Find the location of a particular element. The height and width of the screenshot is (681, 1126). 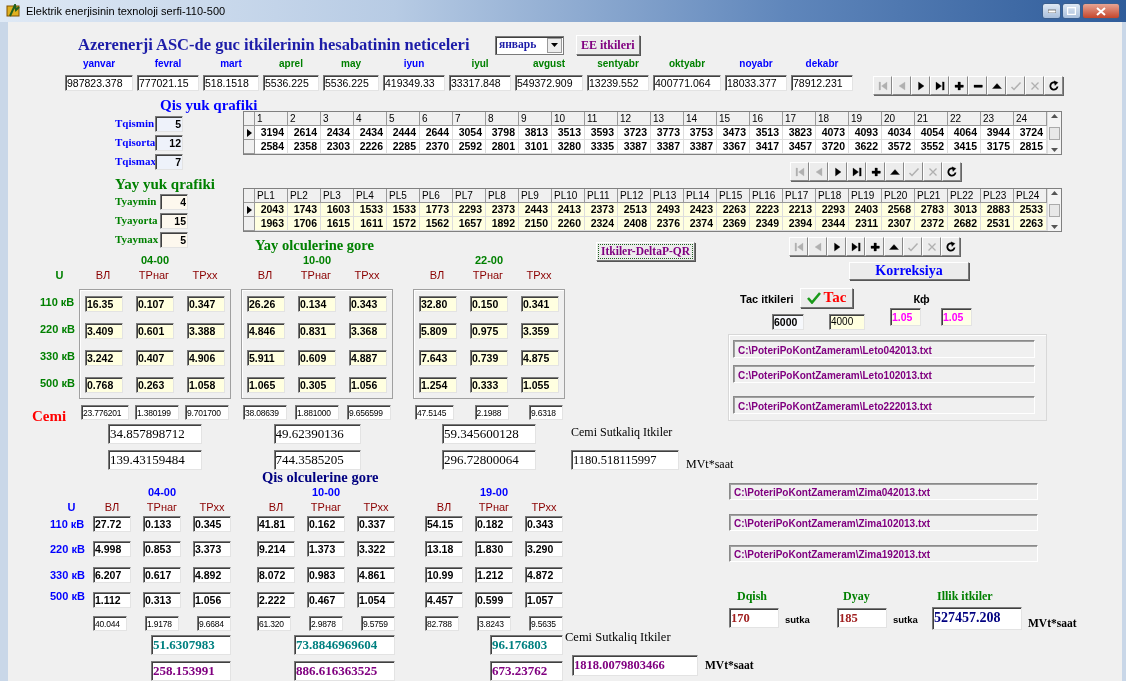

text-field: 3.388 is located at coordinates (206, 330).